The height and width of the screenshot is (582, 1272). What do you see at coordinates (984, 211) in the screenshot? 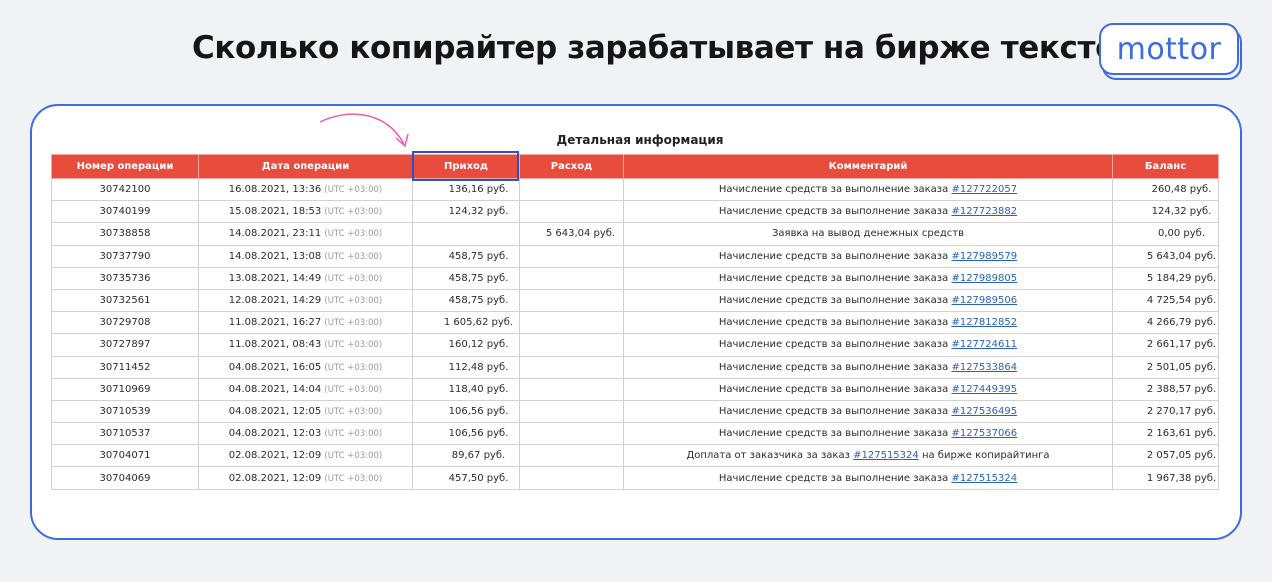
I see `order-link: #127723882` at bounding box center [984, 211].